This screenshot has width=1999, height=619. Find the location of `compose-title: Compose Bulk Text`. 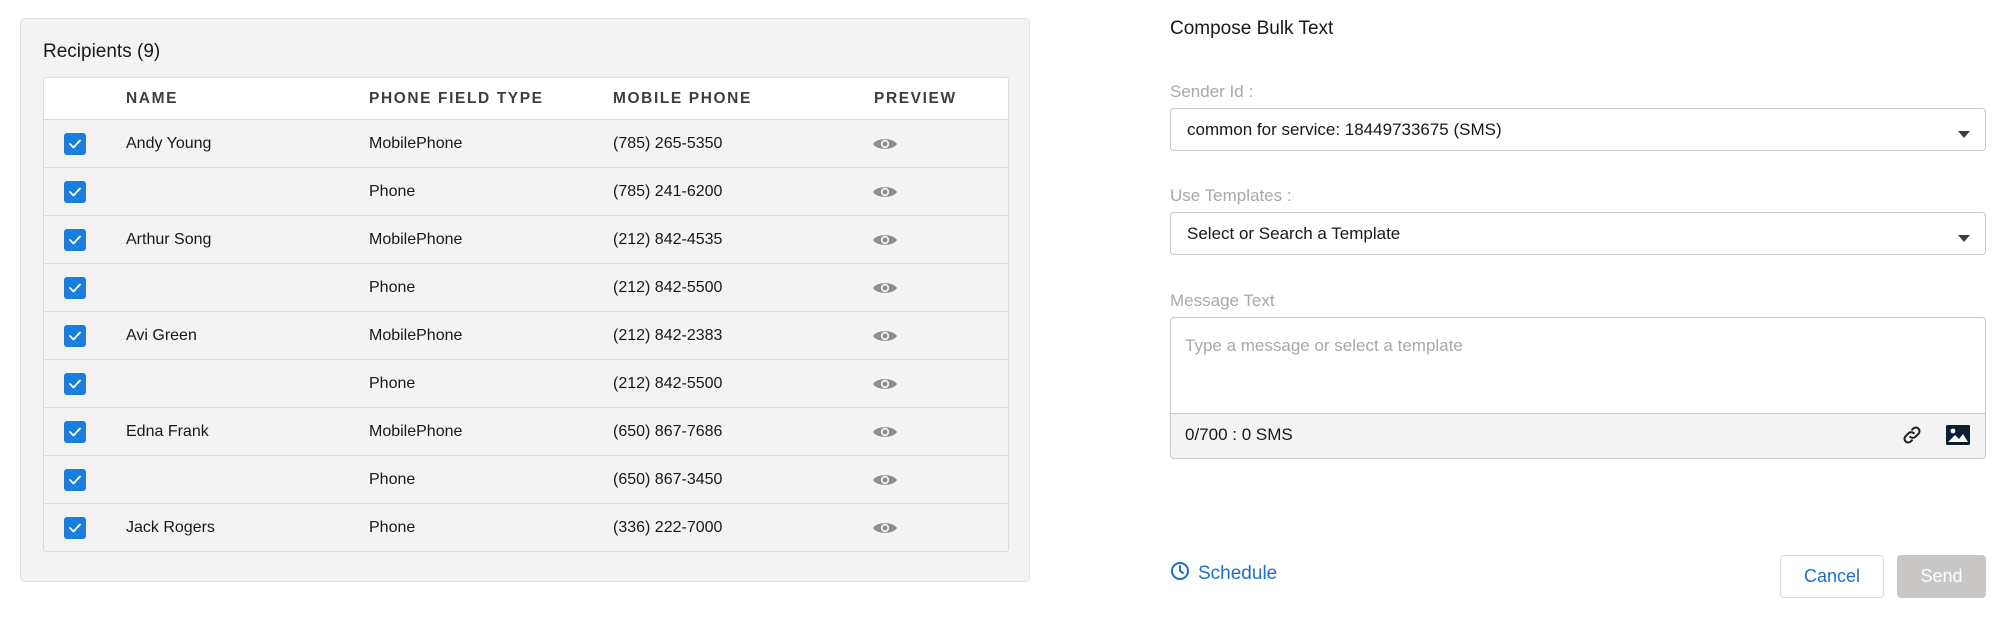

compose-title: Compose Bulk Text is located at coordinates (1252, 28).